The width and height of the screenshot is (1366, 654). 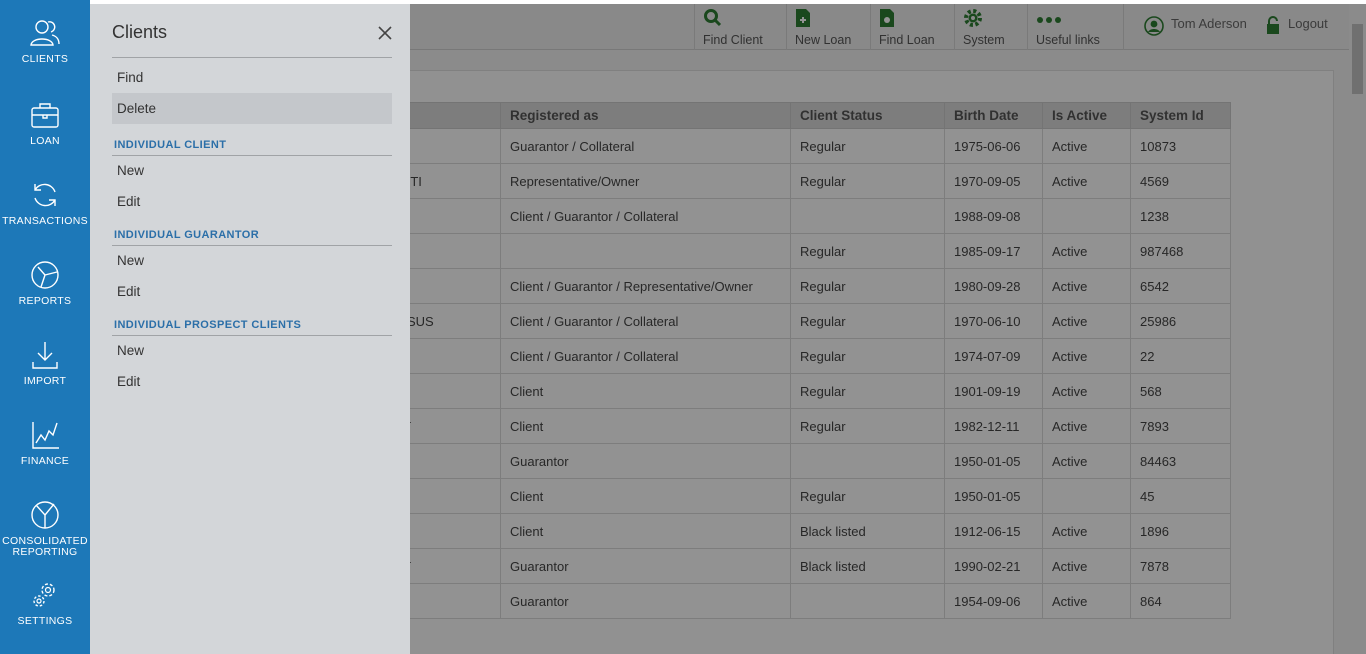 What do you see at coordinates (170, 145) in the screenshot?
I see `section-individual-client: INDIVIDUAL CLIENT` at bounding box center [170, 145].